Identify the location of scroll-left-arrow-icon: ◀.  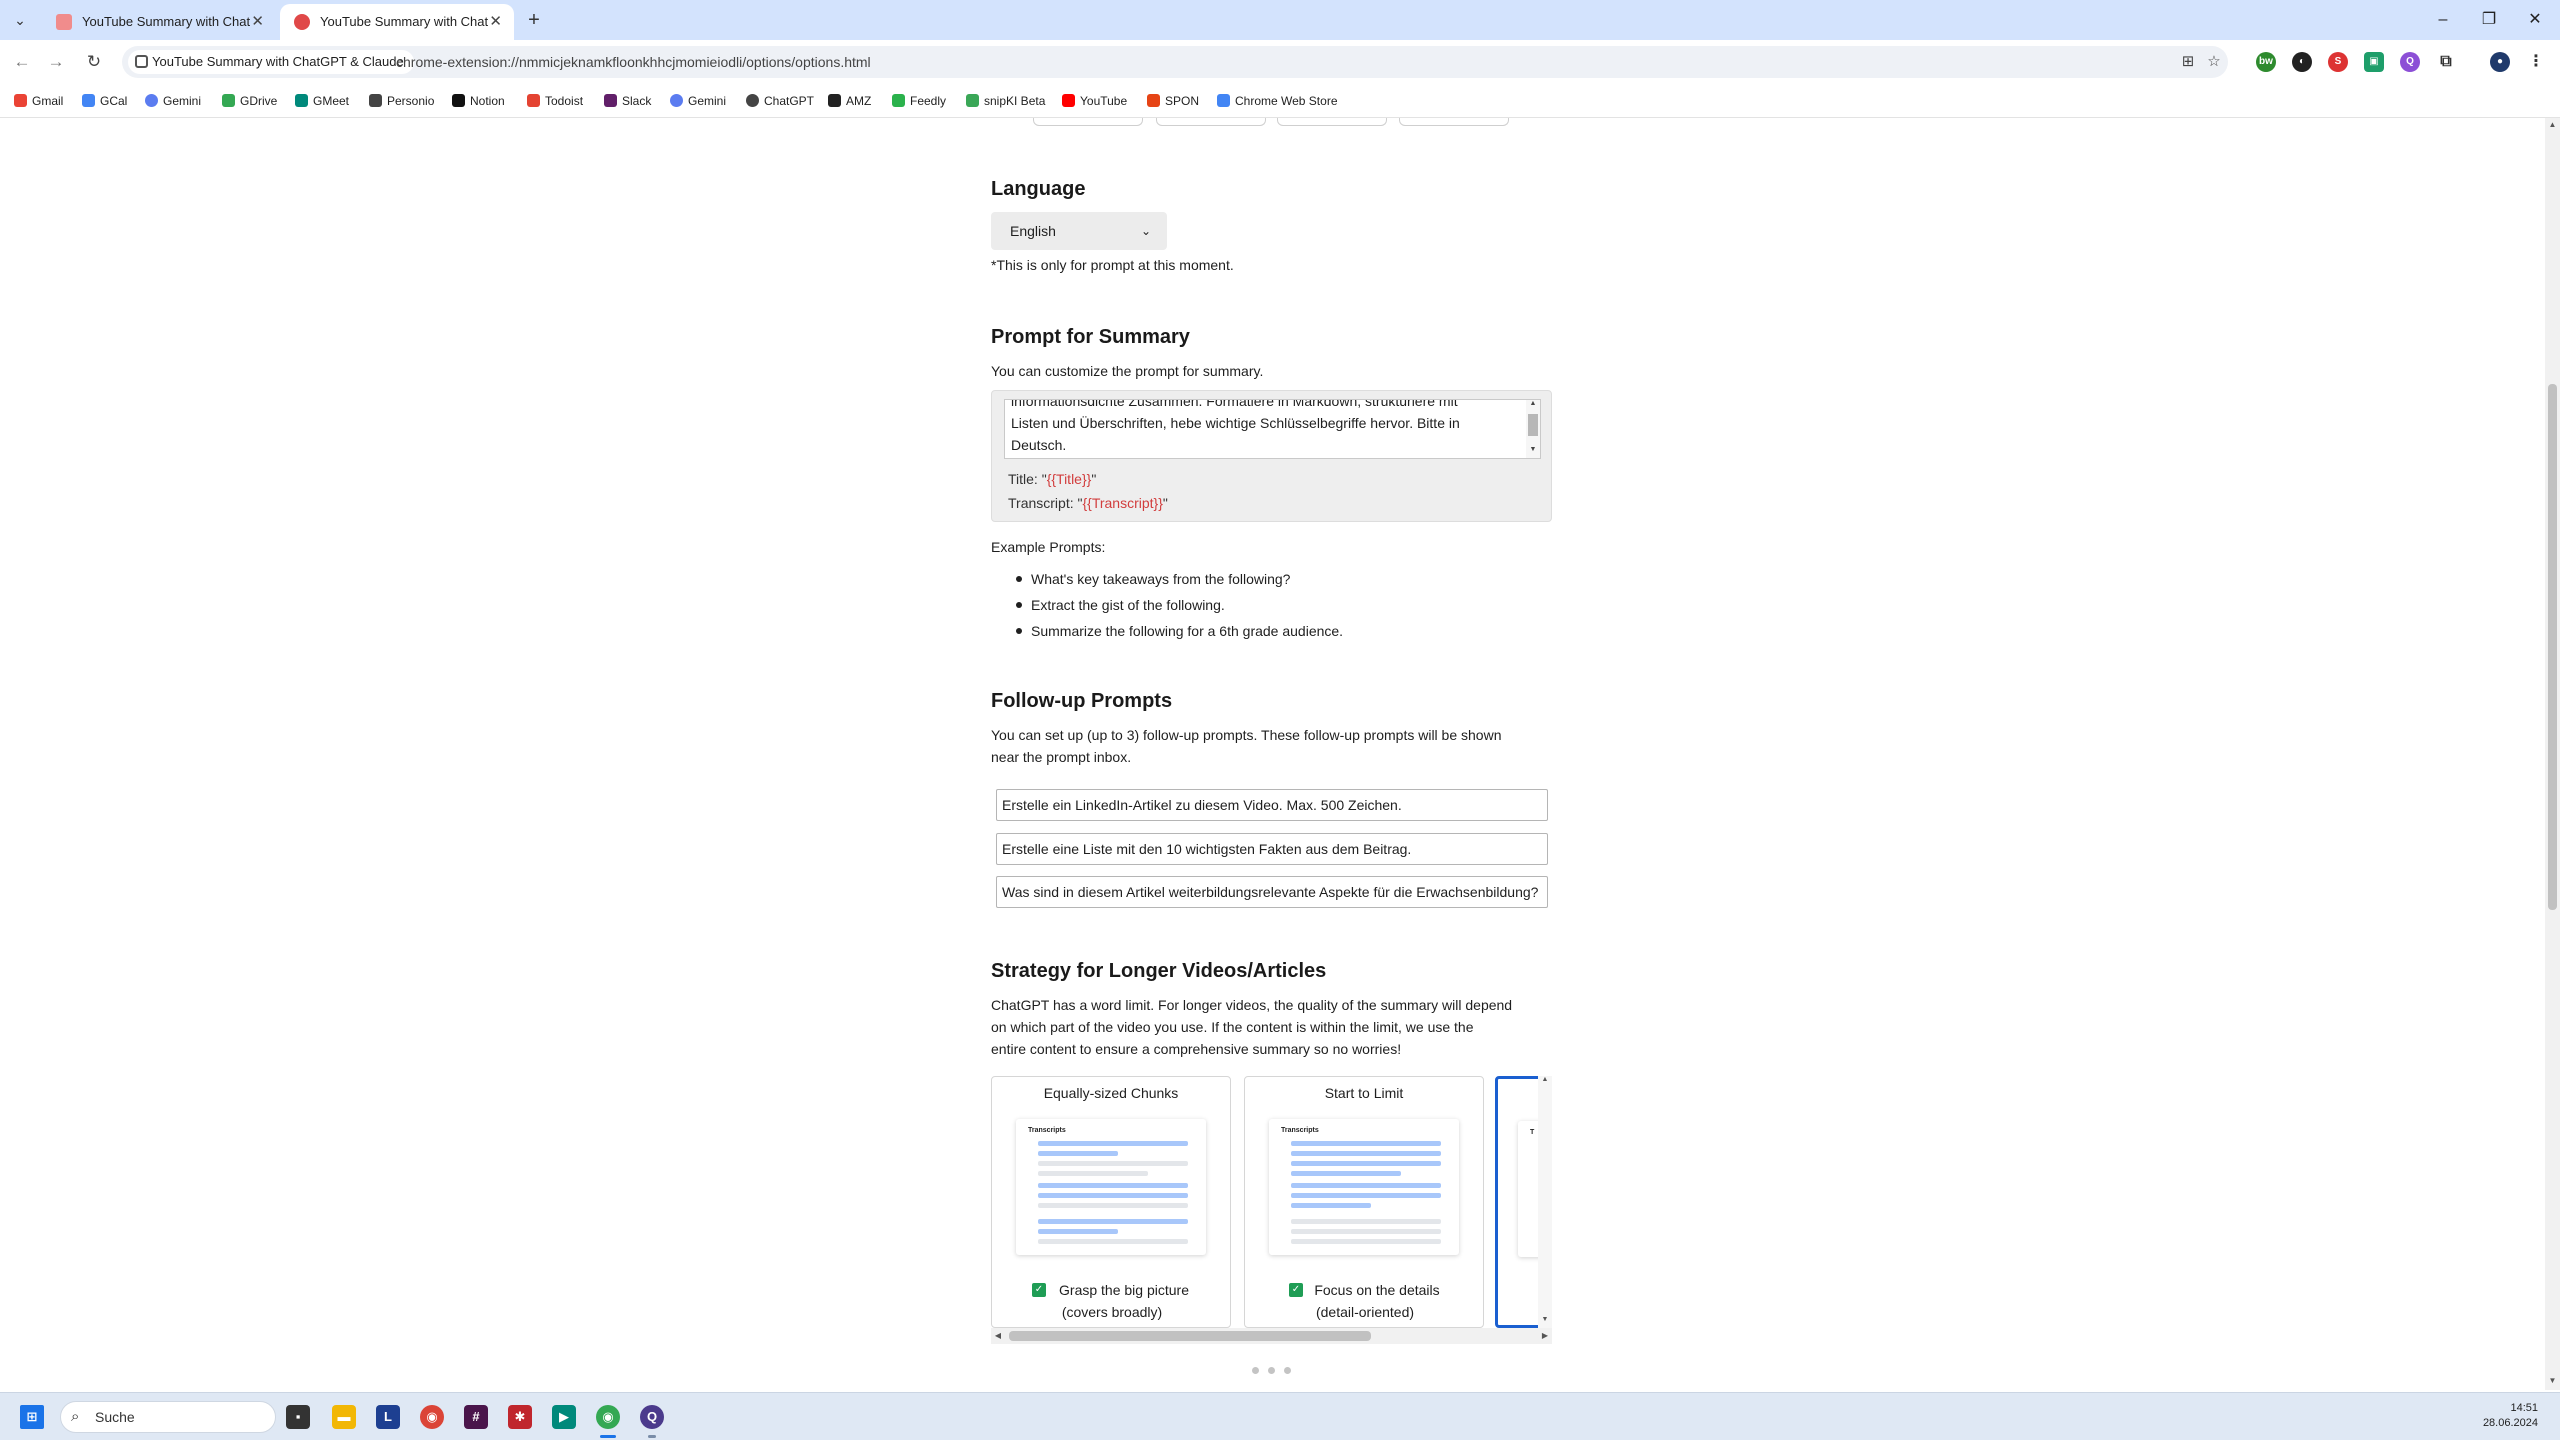
(998, 1336).